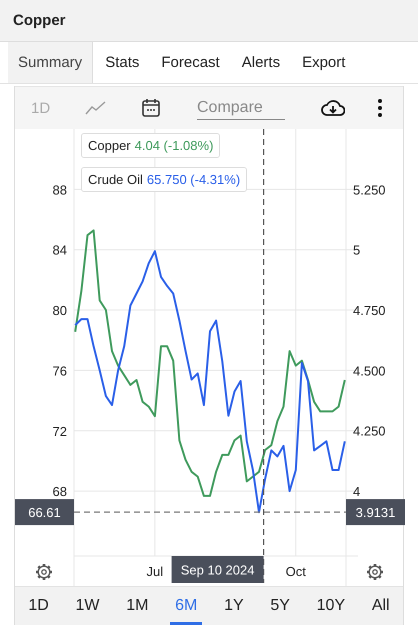 Image resolution: width=418 pixels, height=625 pixels. What do you see at coordinates (151, 108) in the screenshot?
I see `calendar-icon` at bounding box center [151, 108].